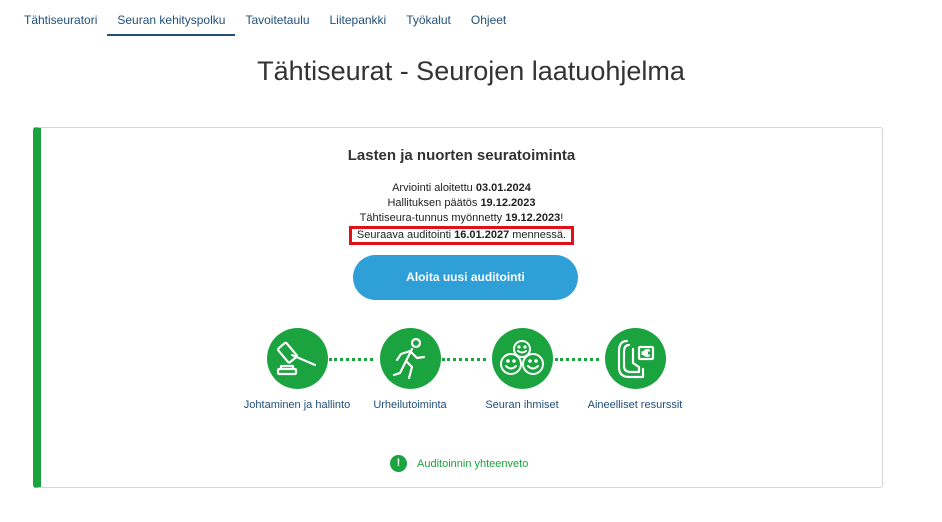 This screenshot has width=942, height=522. I want to click on info-line-started: Arviointi aloitettu 03.01.2024, so click(461, 188).